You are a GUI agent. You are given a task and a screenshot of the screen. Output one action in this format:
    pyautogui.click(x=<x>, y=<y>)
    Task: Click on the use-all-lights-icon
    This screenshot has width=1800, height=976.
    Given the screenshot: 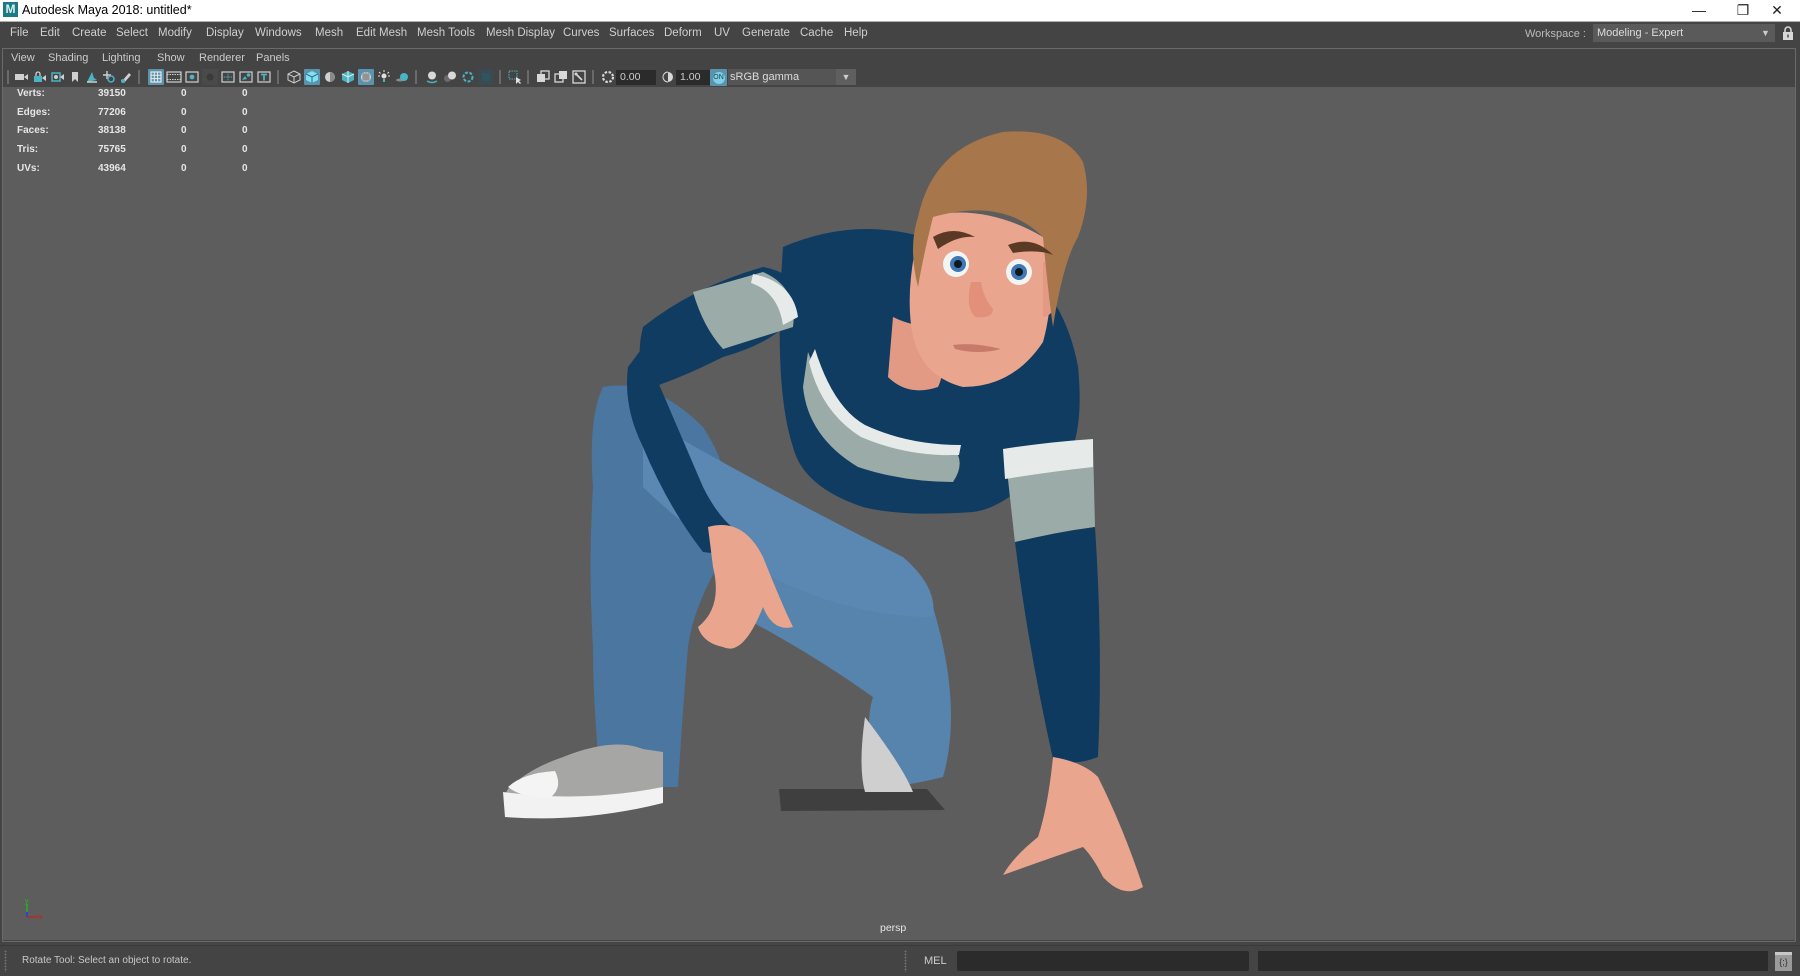 What is the action you would take?
    pyautogui.click(x=384, y=77)
    